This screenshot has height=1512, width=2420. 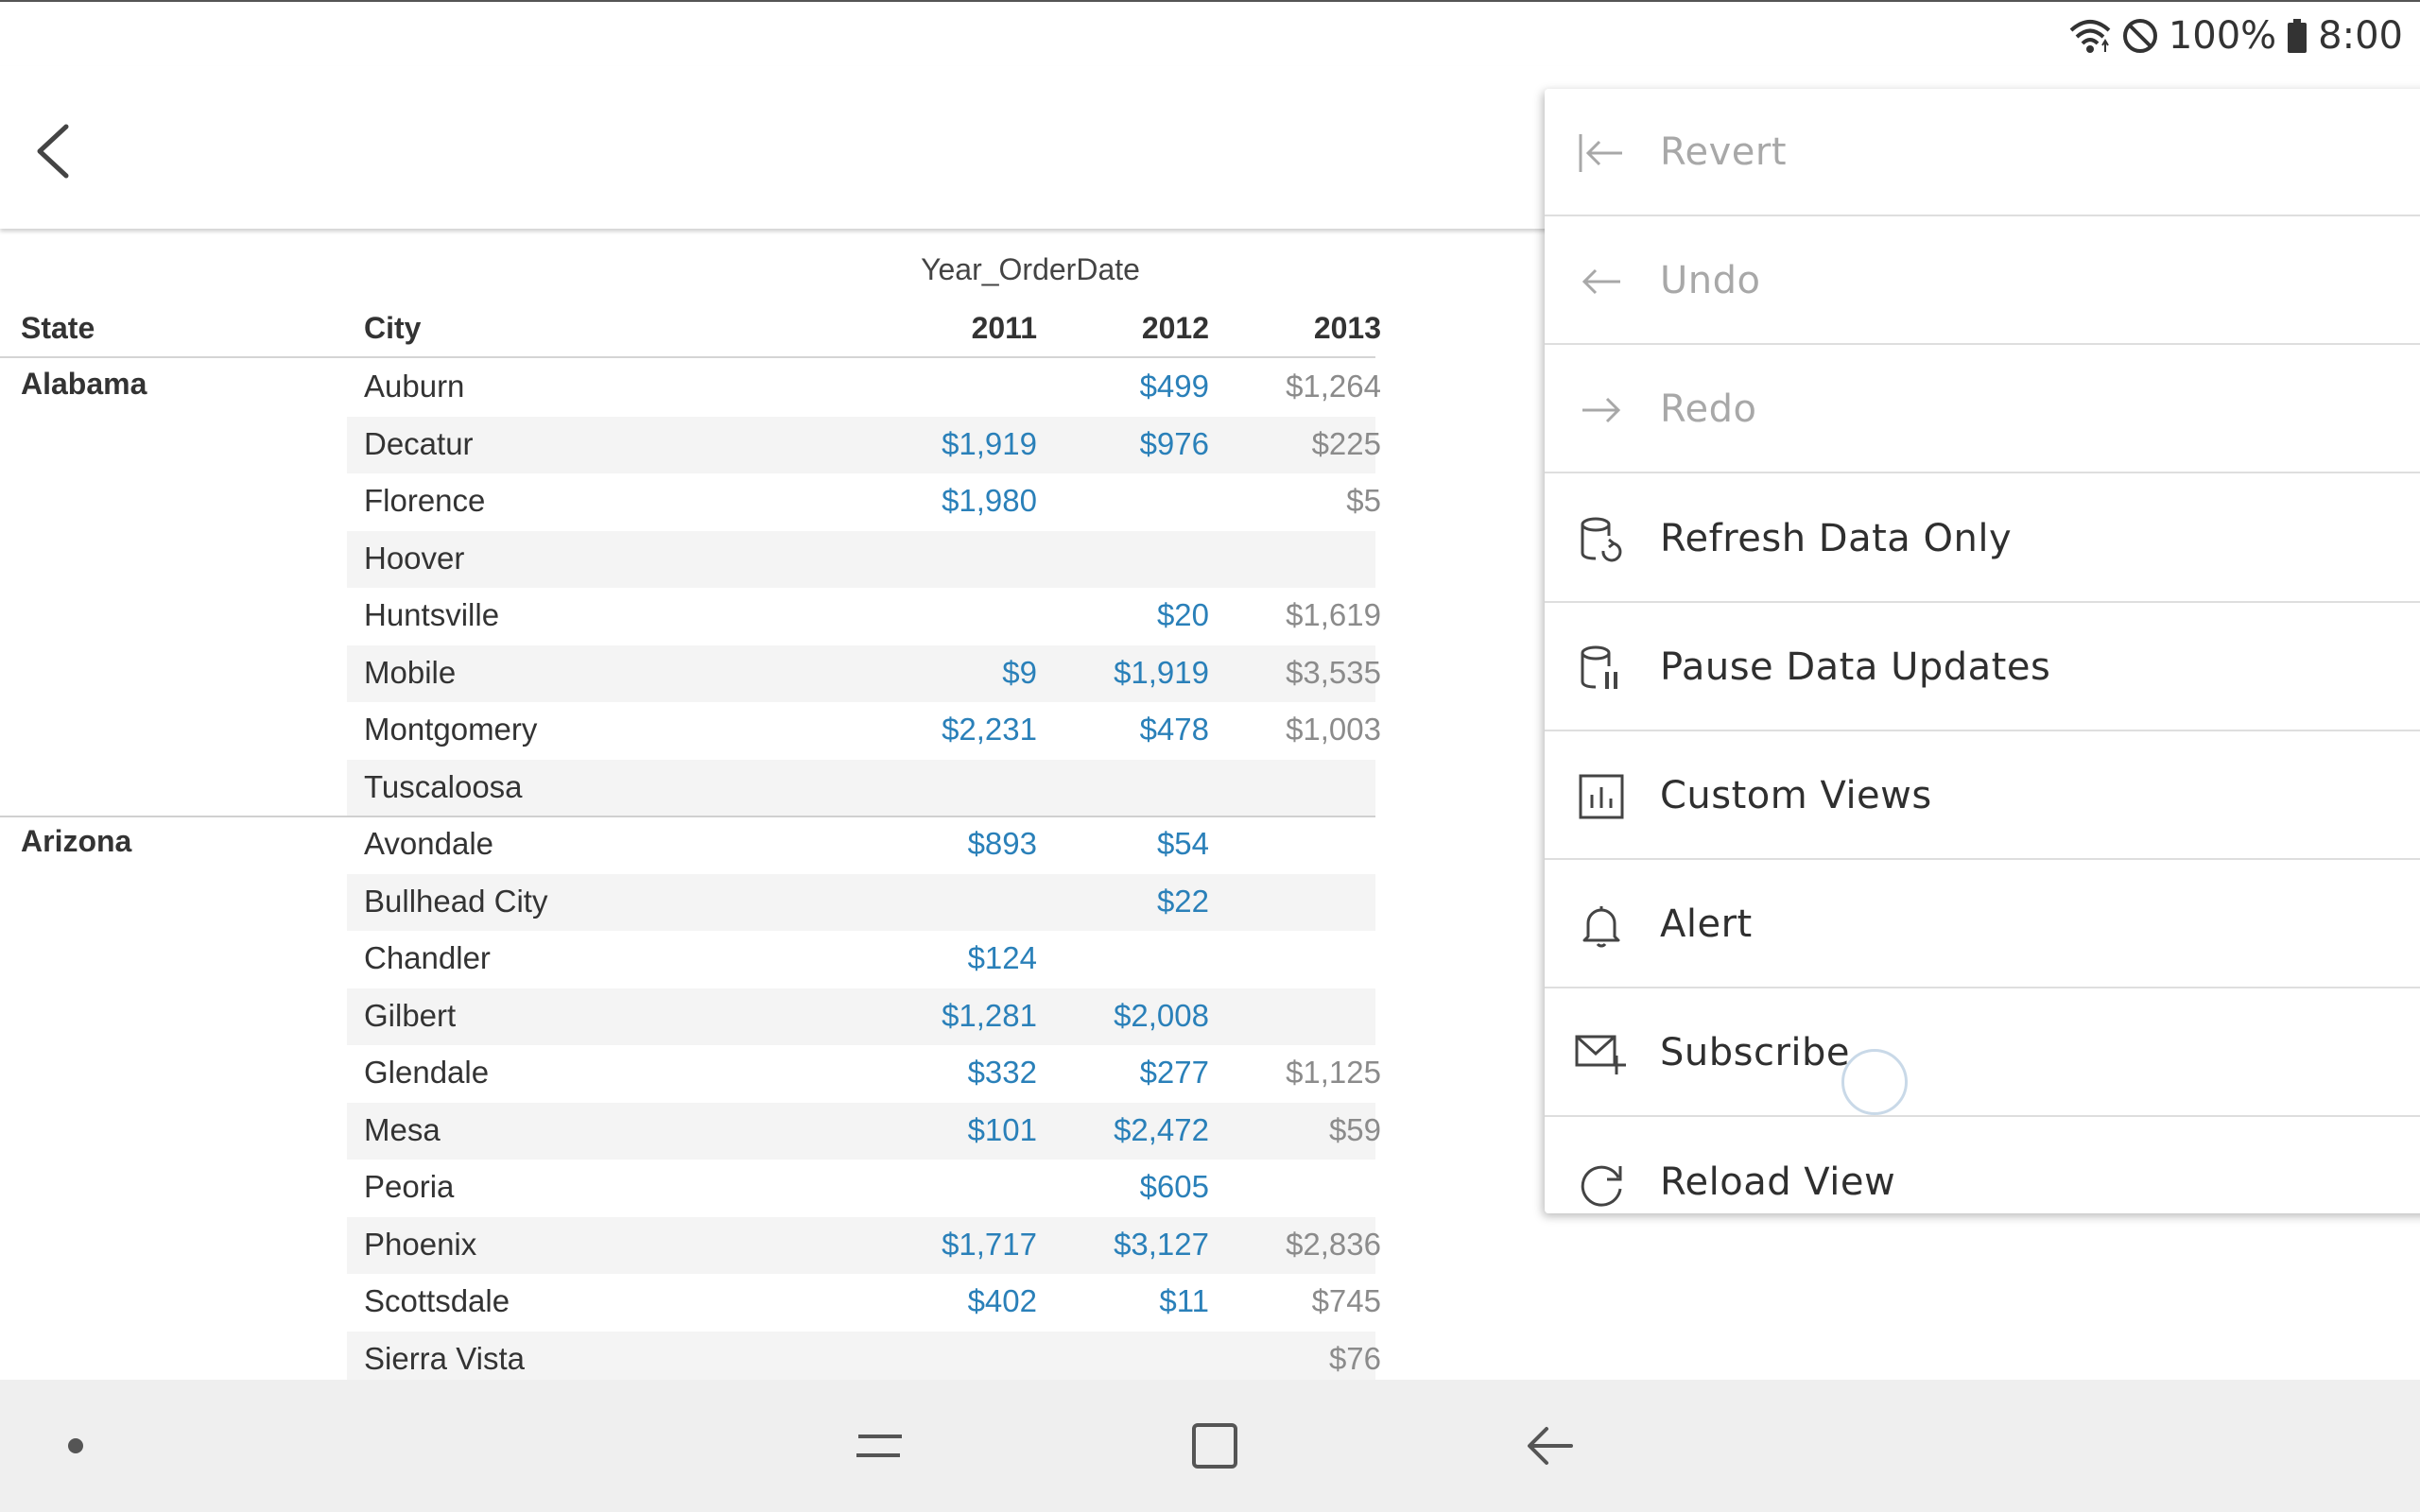 I want to click on home-square-icon, so click(x=1214, y=1446).